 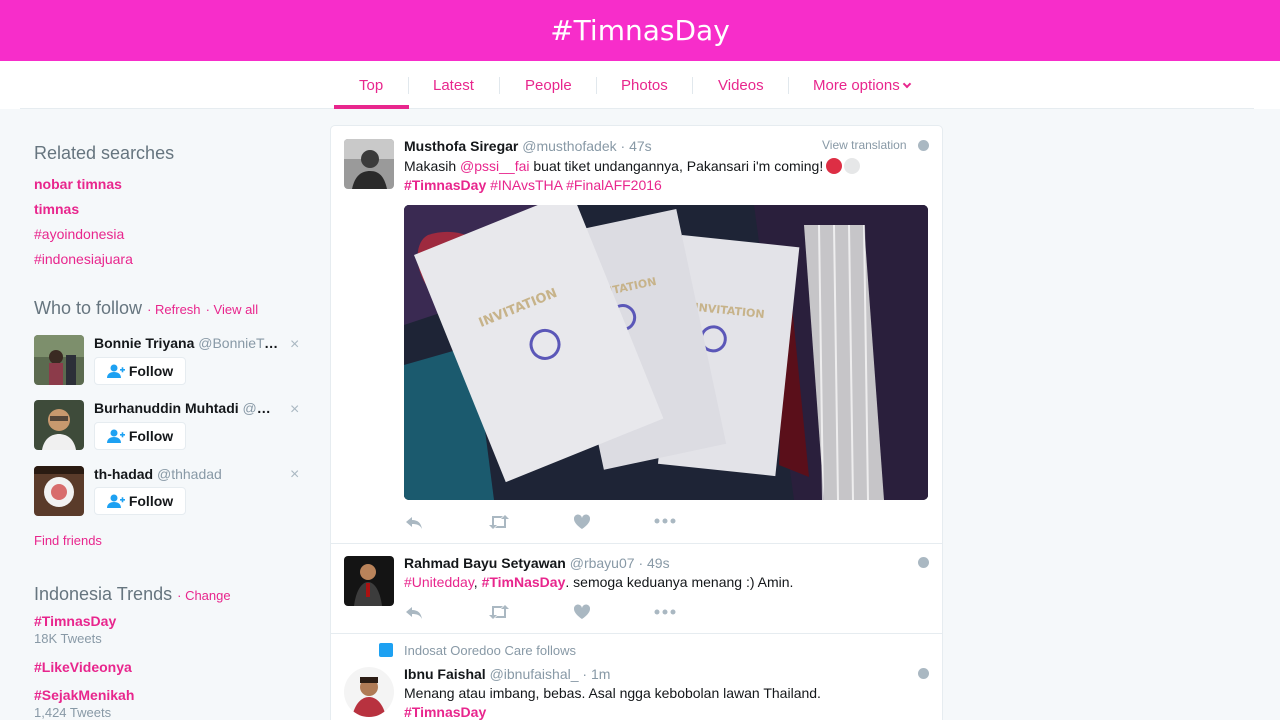 I want to click on active-tab-indicator, so click(x=371, y=107).